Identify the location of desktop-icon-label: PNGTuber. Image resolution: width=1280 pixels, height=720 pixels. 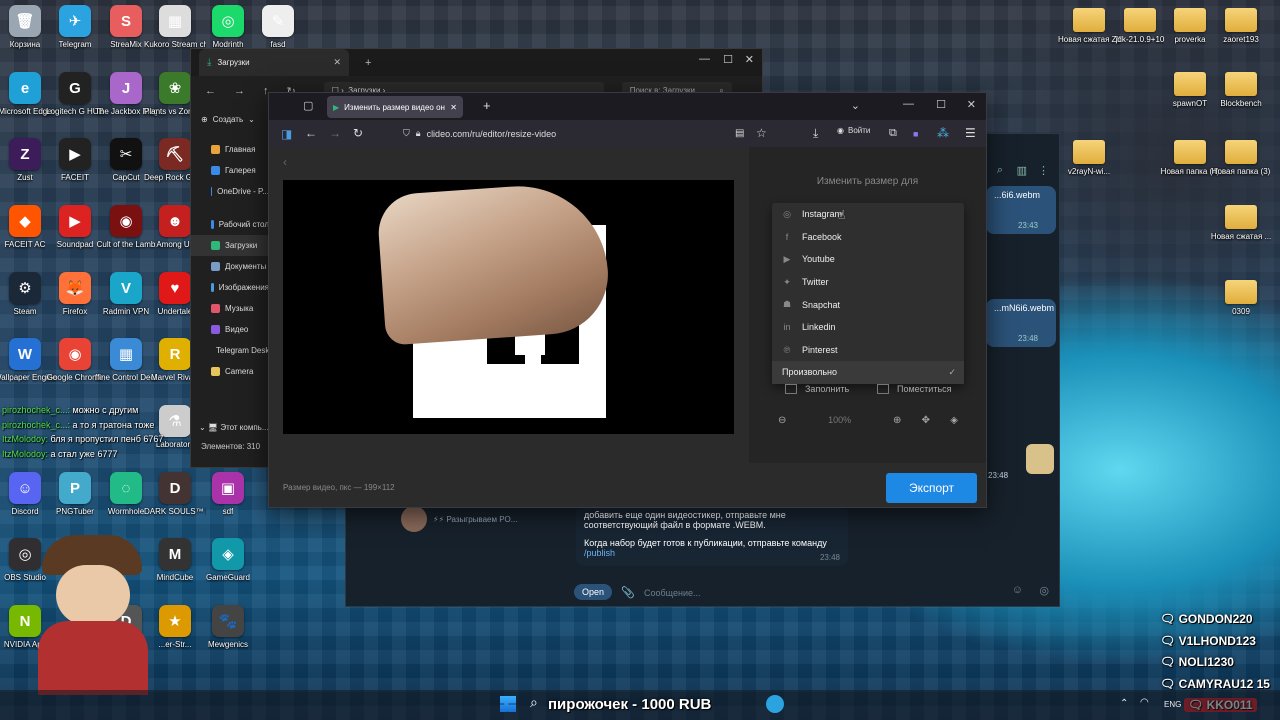
(75, 511).